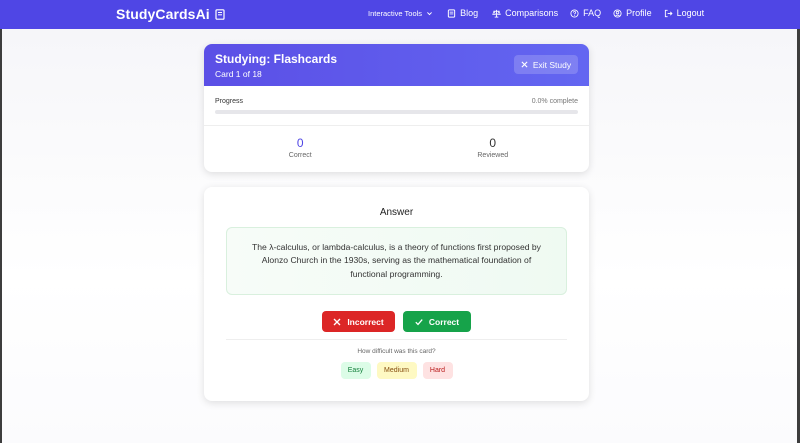 Image resolution: width=800 pixels, height=443 pixels. Describe the element at coordinates (365, 321) in the screenshot. I see `incorrect-label: Incorrect` at that location.